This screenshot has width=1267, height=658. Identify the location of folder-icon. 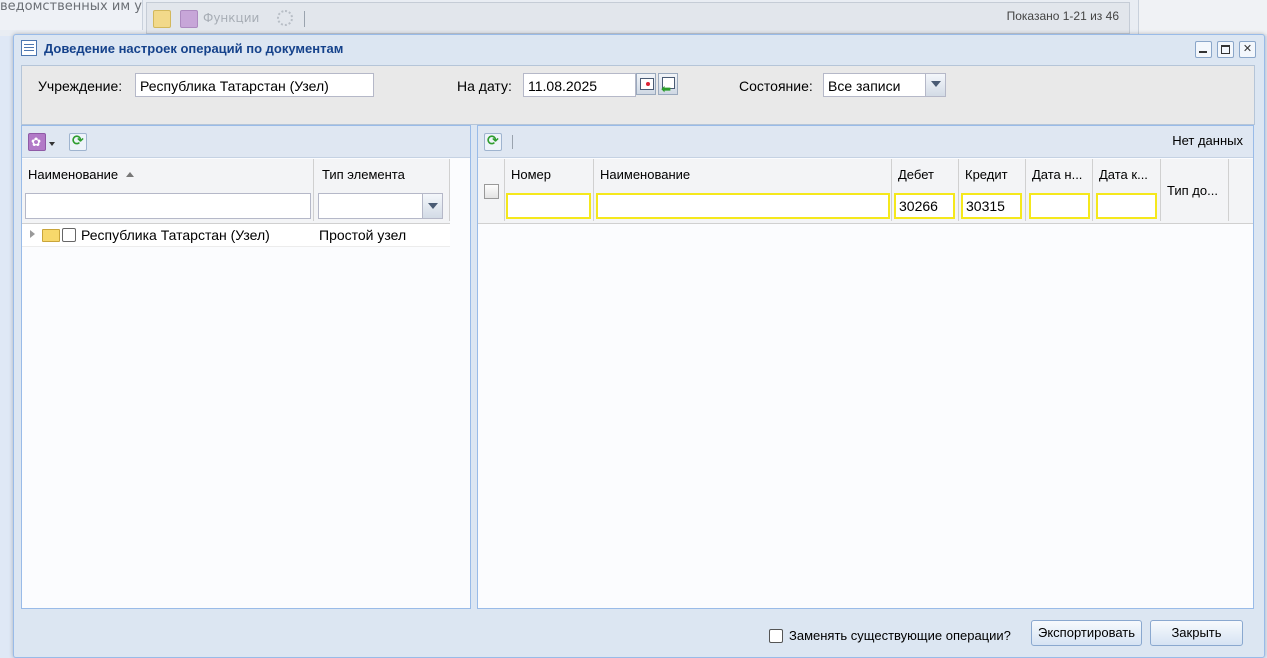
(51, 235).